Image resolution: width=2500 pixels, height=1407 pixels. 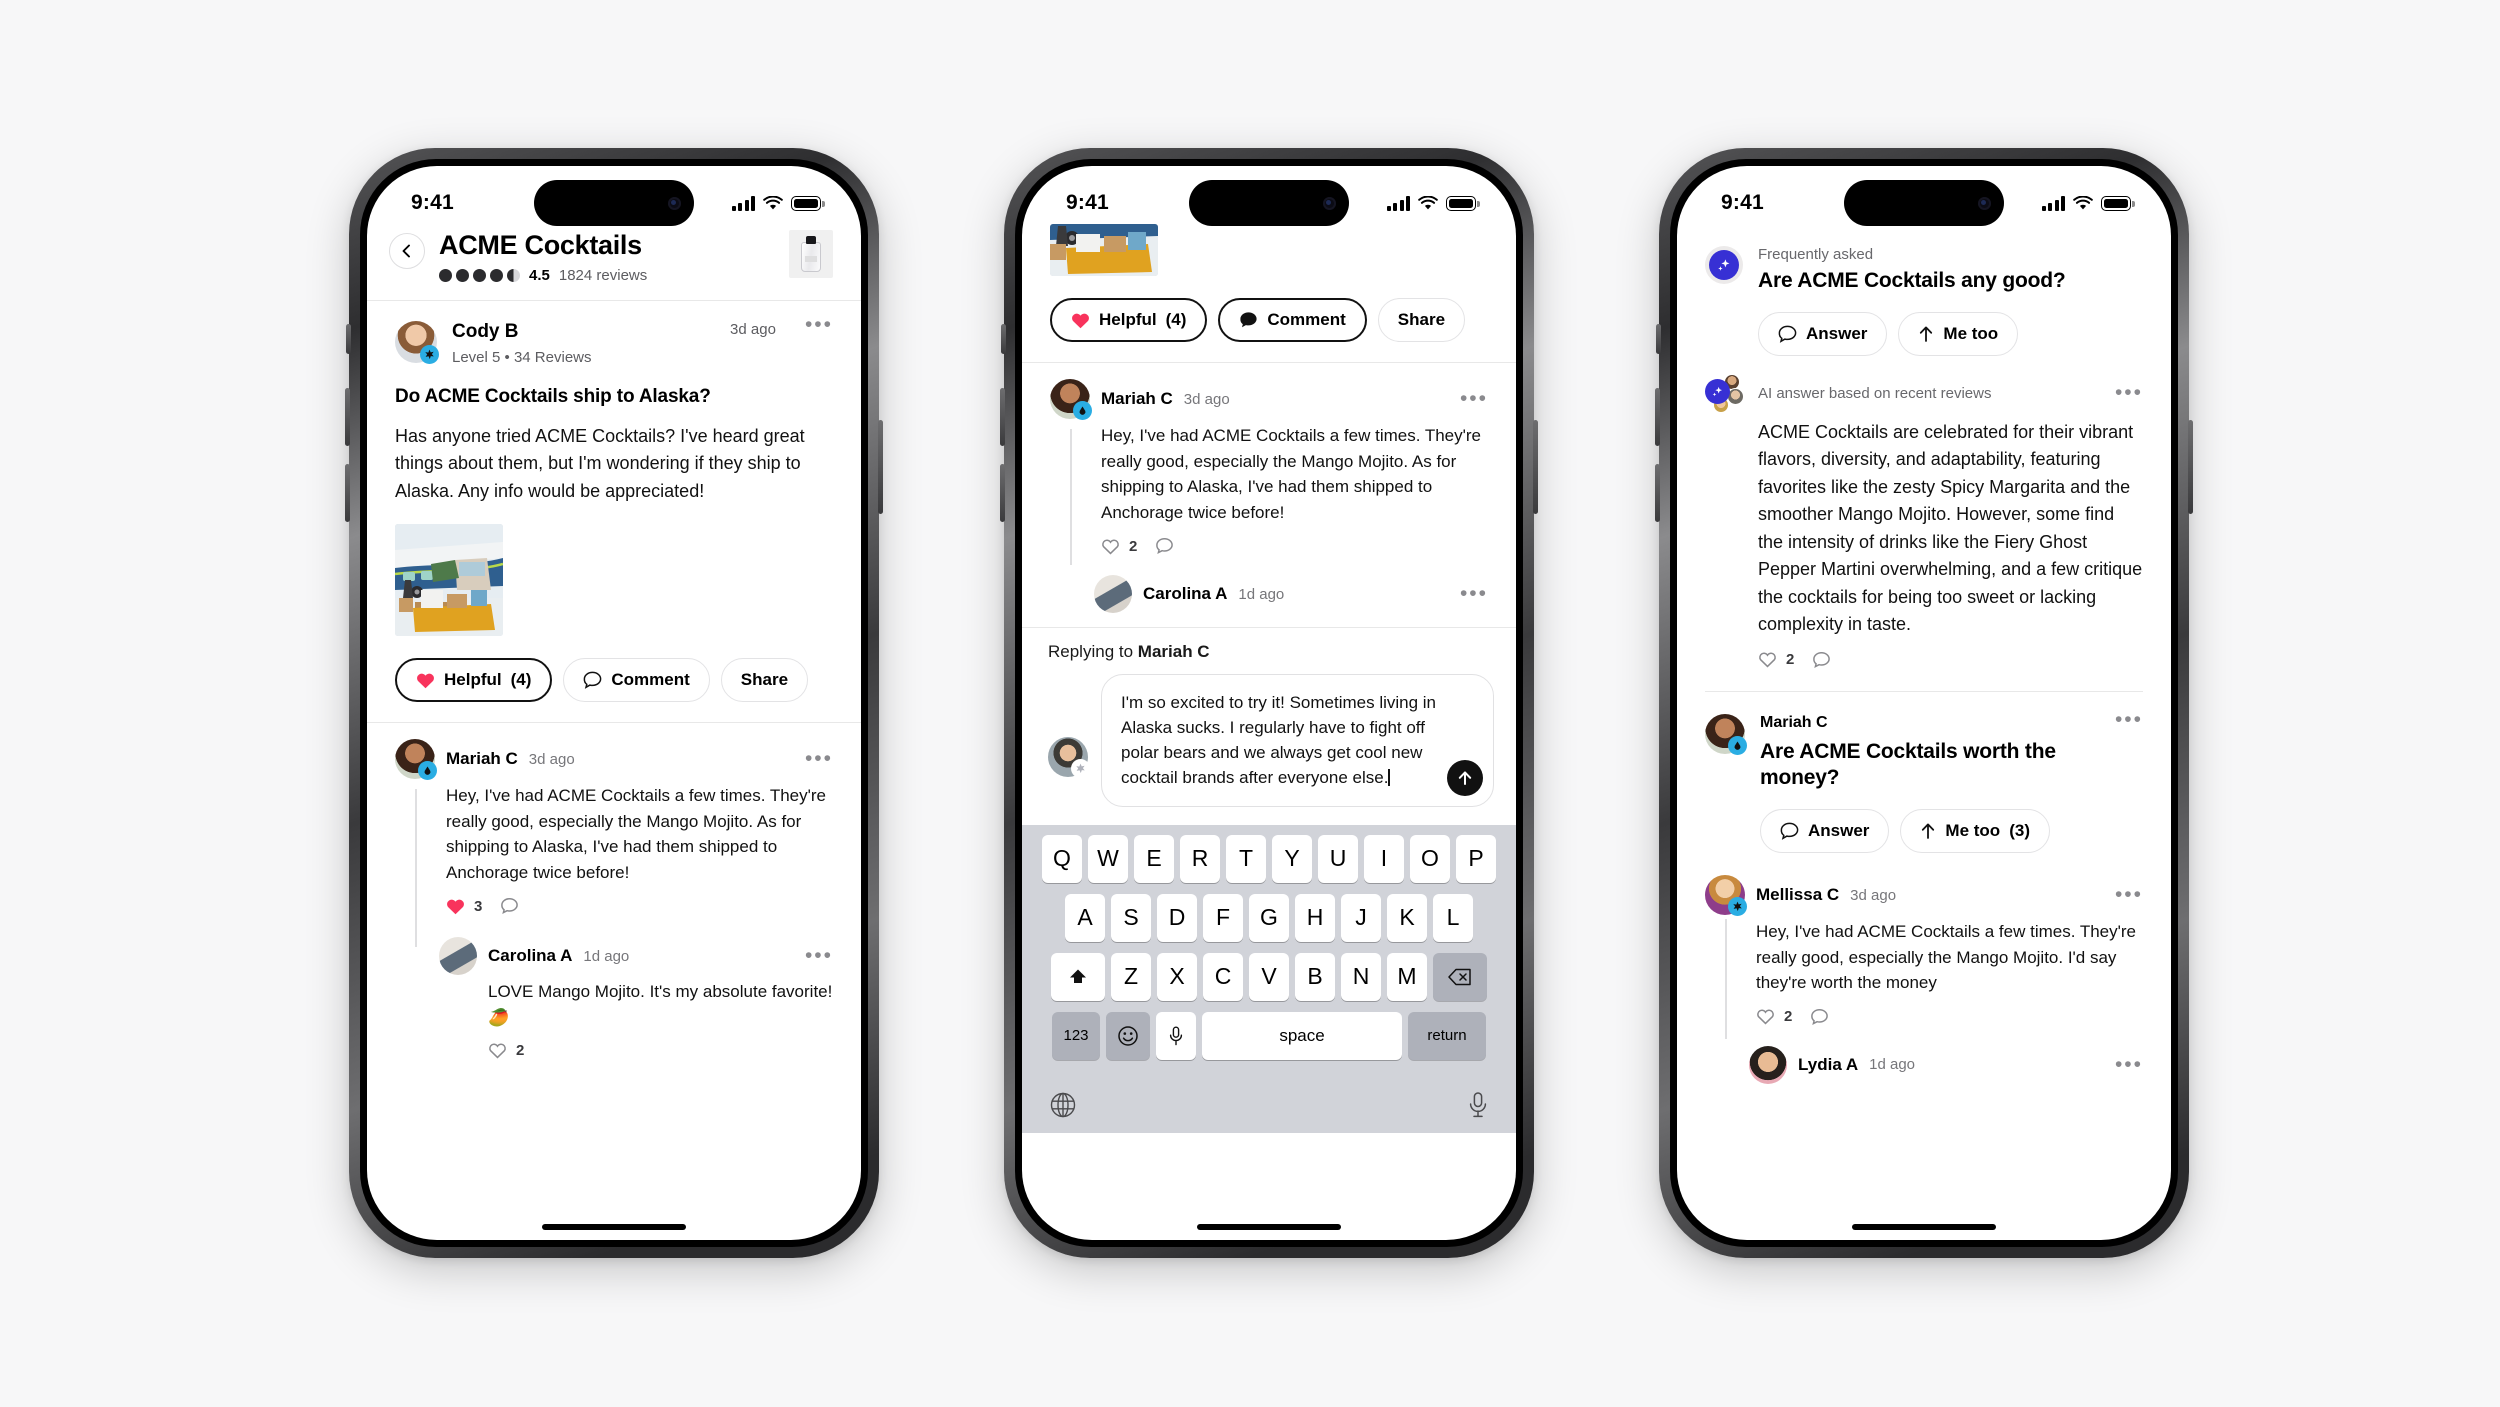 What do you see at coordinates (1315, 976) in the screenshot?
I see `key-b: B` at bounding box center [1315, 976].